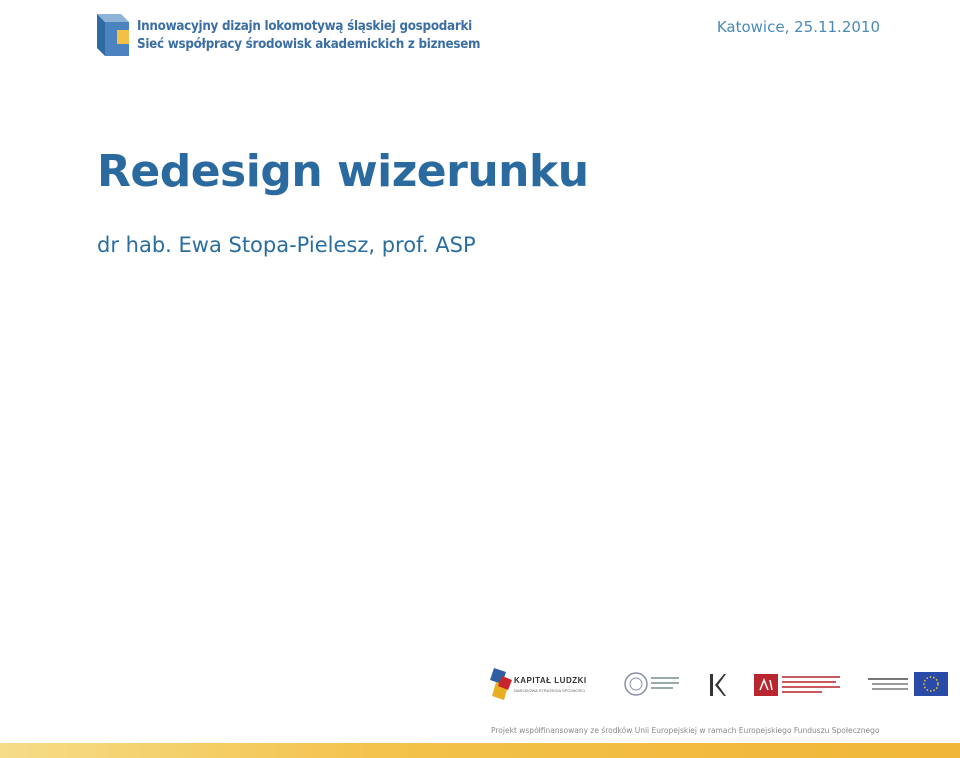 The height and width of the screenshot is (758, 960). Describe the element at coordinates (909, 686) in the screenshot. I see `eu-logo` at that location.